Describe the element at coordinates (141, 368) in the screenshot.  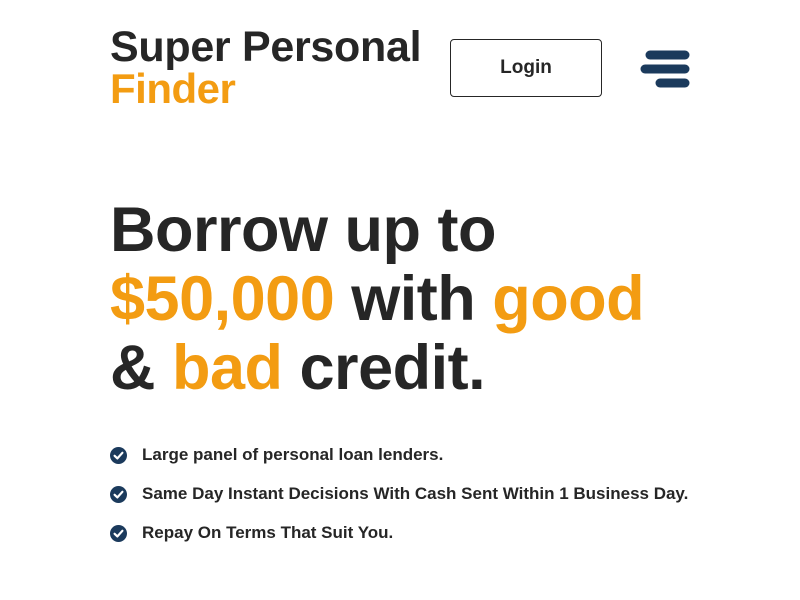
I see `hero-ampersand: &` at that location.